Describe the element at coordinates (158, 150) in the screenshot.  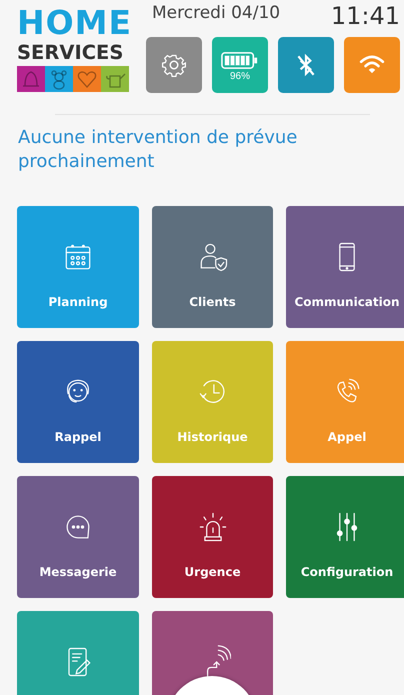
I see `status-message: Aucune intervention de prévue prochainement` at that location.